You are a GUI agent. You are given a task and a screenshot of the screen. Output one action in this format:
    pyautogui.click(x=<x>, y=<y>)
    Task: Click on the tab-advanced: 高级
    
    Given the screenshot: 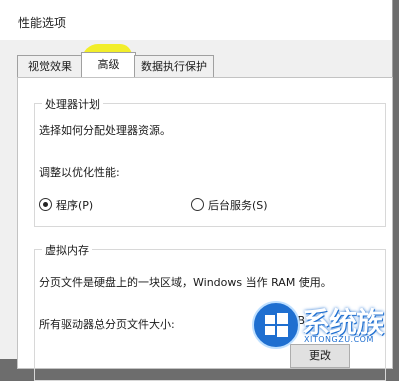 What is the action you would take?
    pyautogui.click(x=108, y=65)
    